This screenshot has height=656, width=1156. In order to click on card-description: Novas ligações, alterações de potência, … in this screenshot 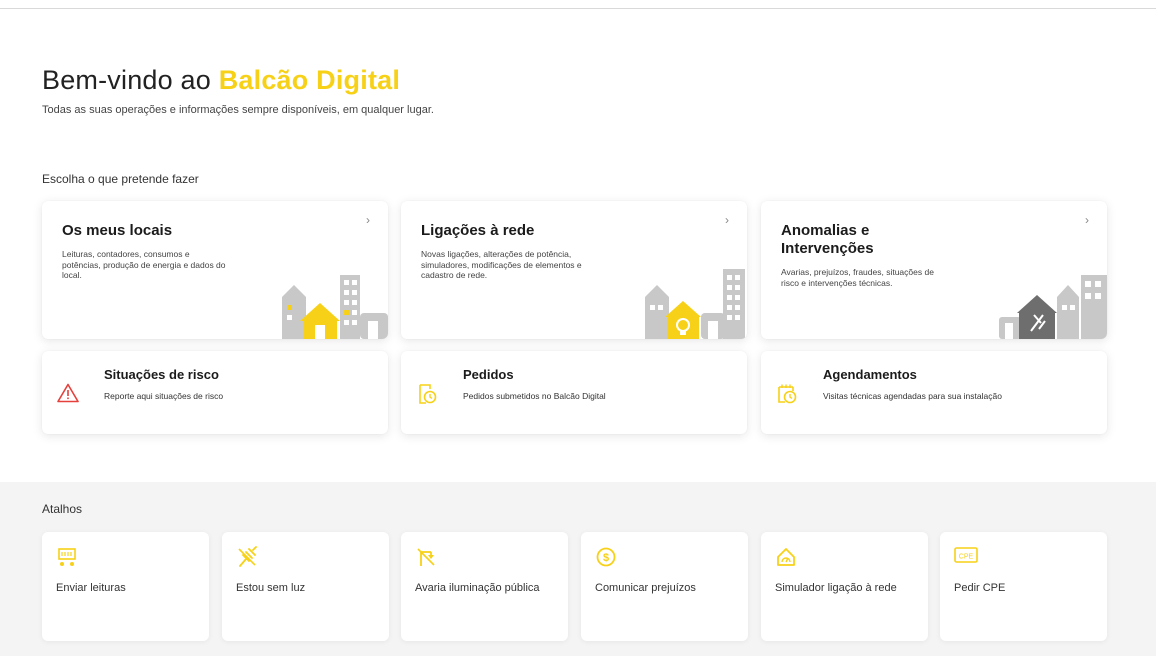, I will do `click(501, 264)`.